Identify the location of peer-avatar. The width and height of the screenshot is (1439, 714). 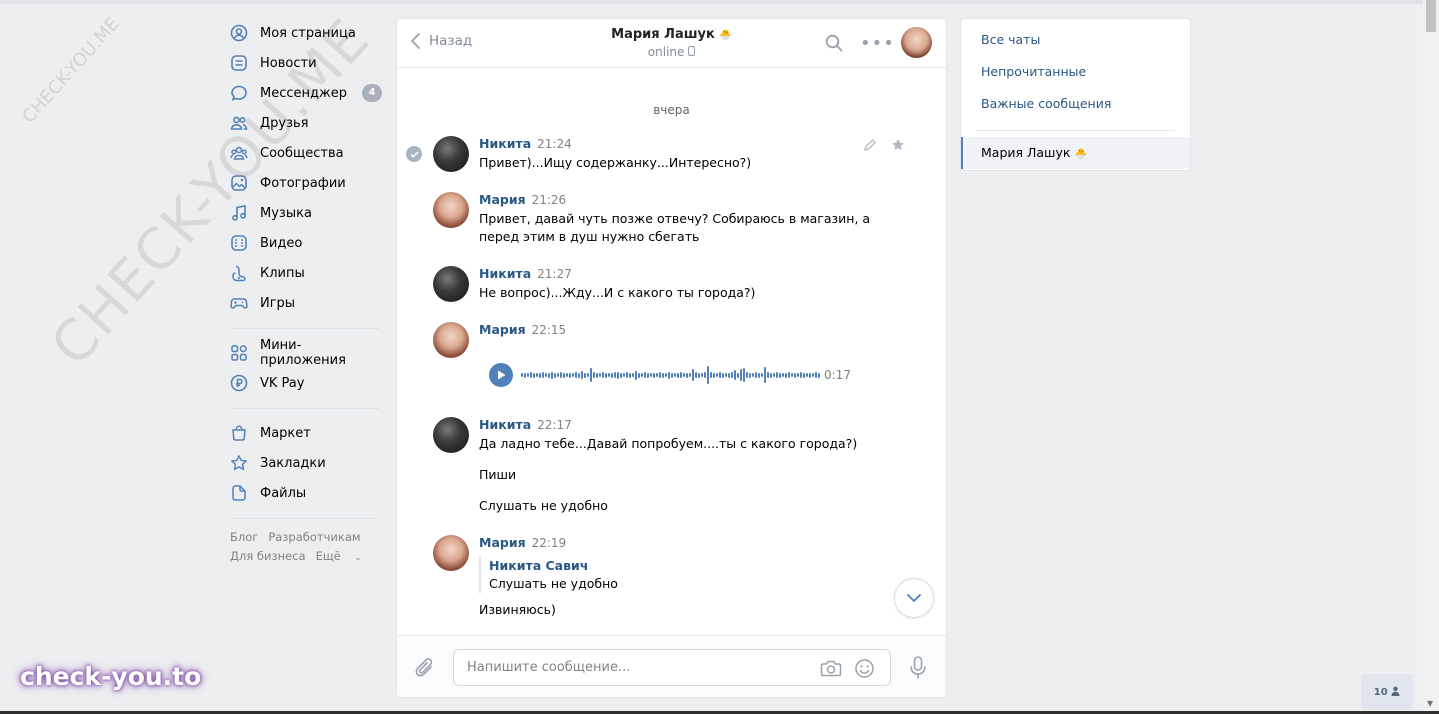
(916, 42).